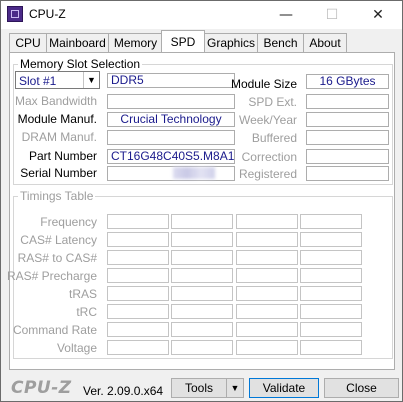 The image size is (403, 402). I want to click on correction-field, so click(347, 156).